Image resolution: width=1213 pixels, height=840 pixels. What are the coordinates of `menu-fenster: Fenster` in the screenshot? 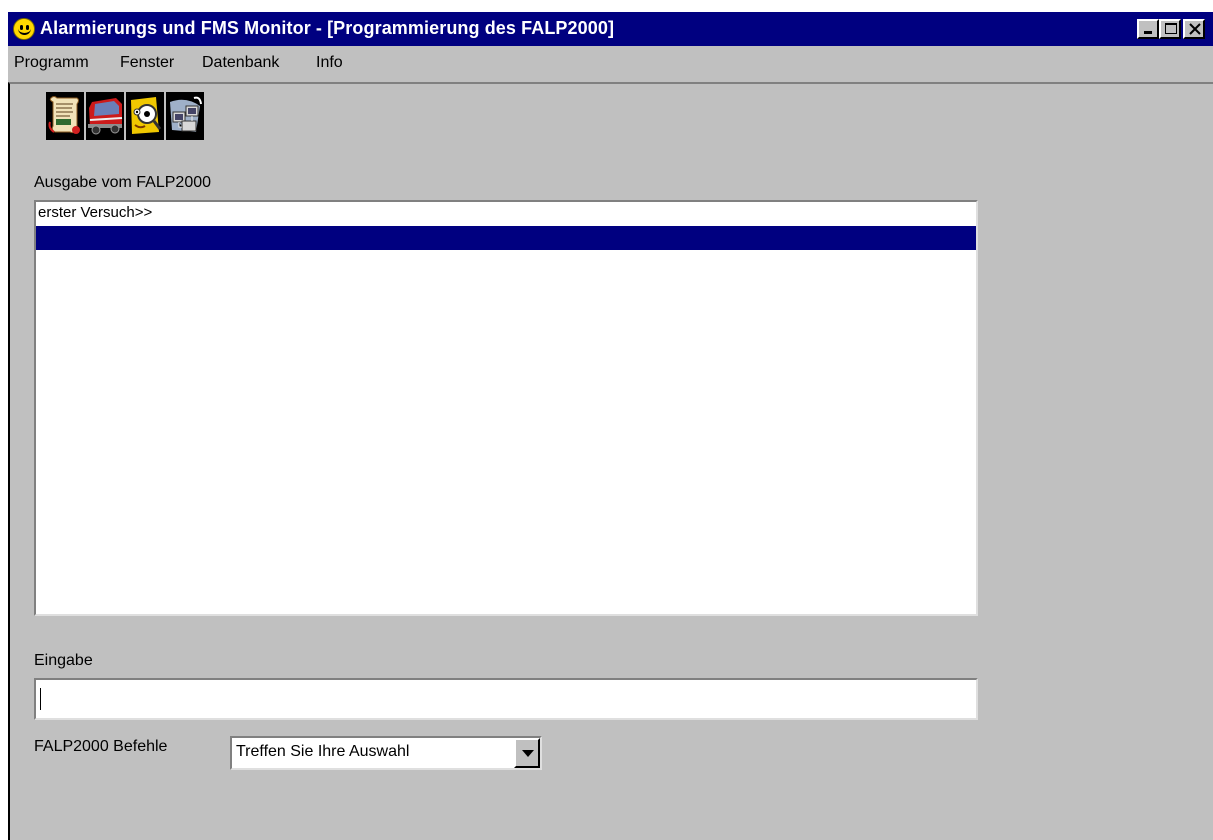 It's located at (147, 63).